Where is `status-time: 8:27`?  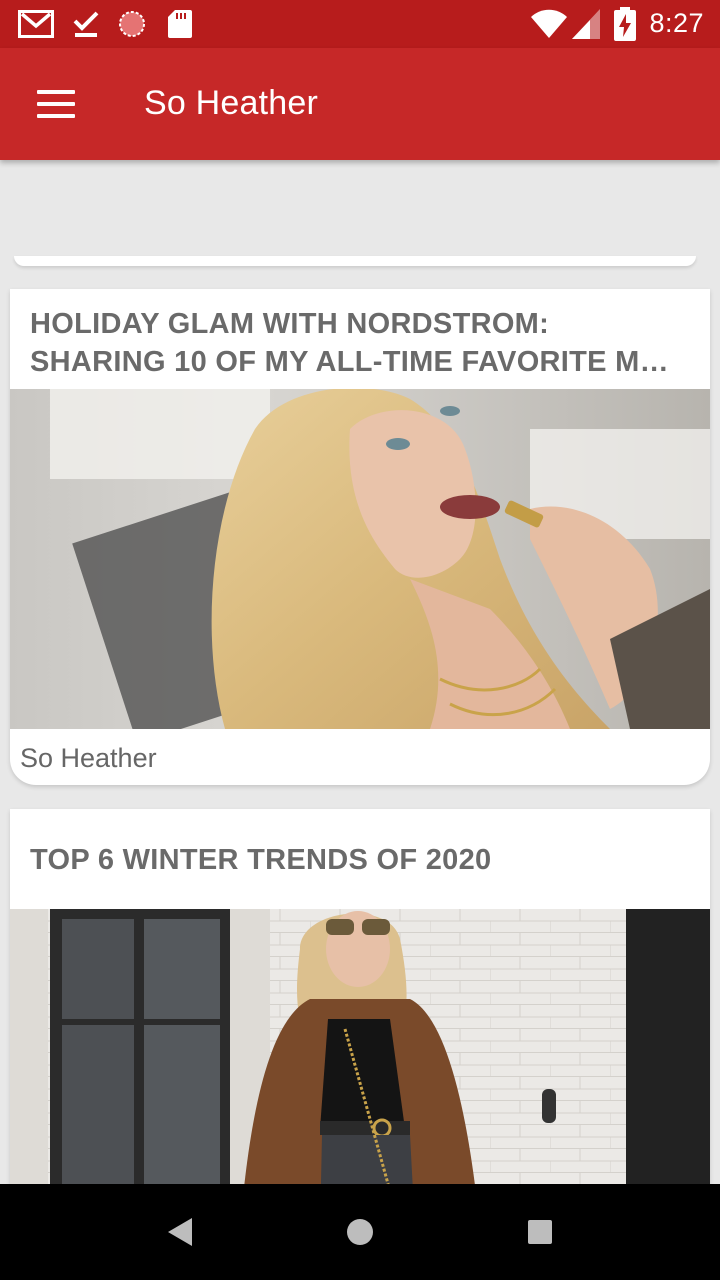 status-time: 8:27 is located at coordinates (676, 23).